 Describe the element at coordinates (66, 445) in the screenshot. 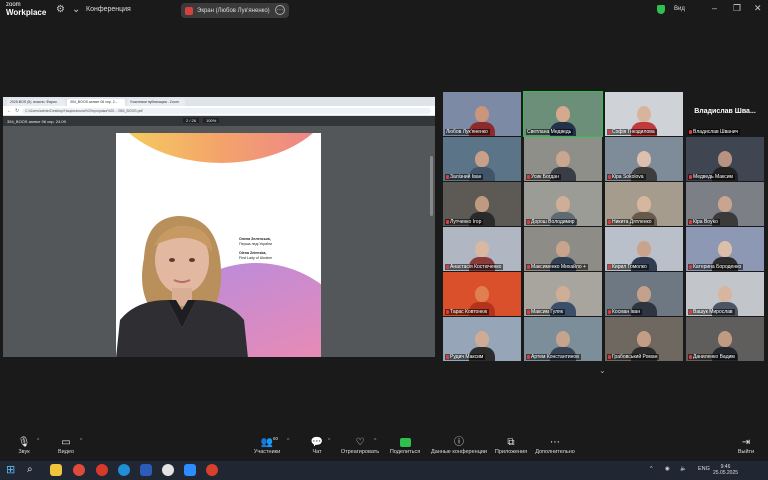

I see `video-button: ▭ Видео` at that location.